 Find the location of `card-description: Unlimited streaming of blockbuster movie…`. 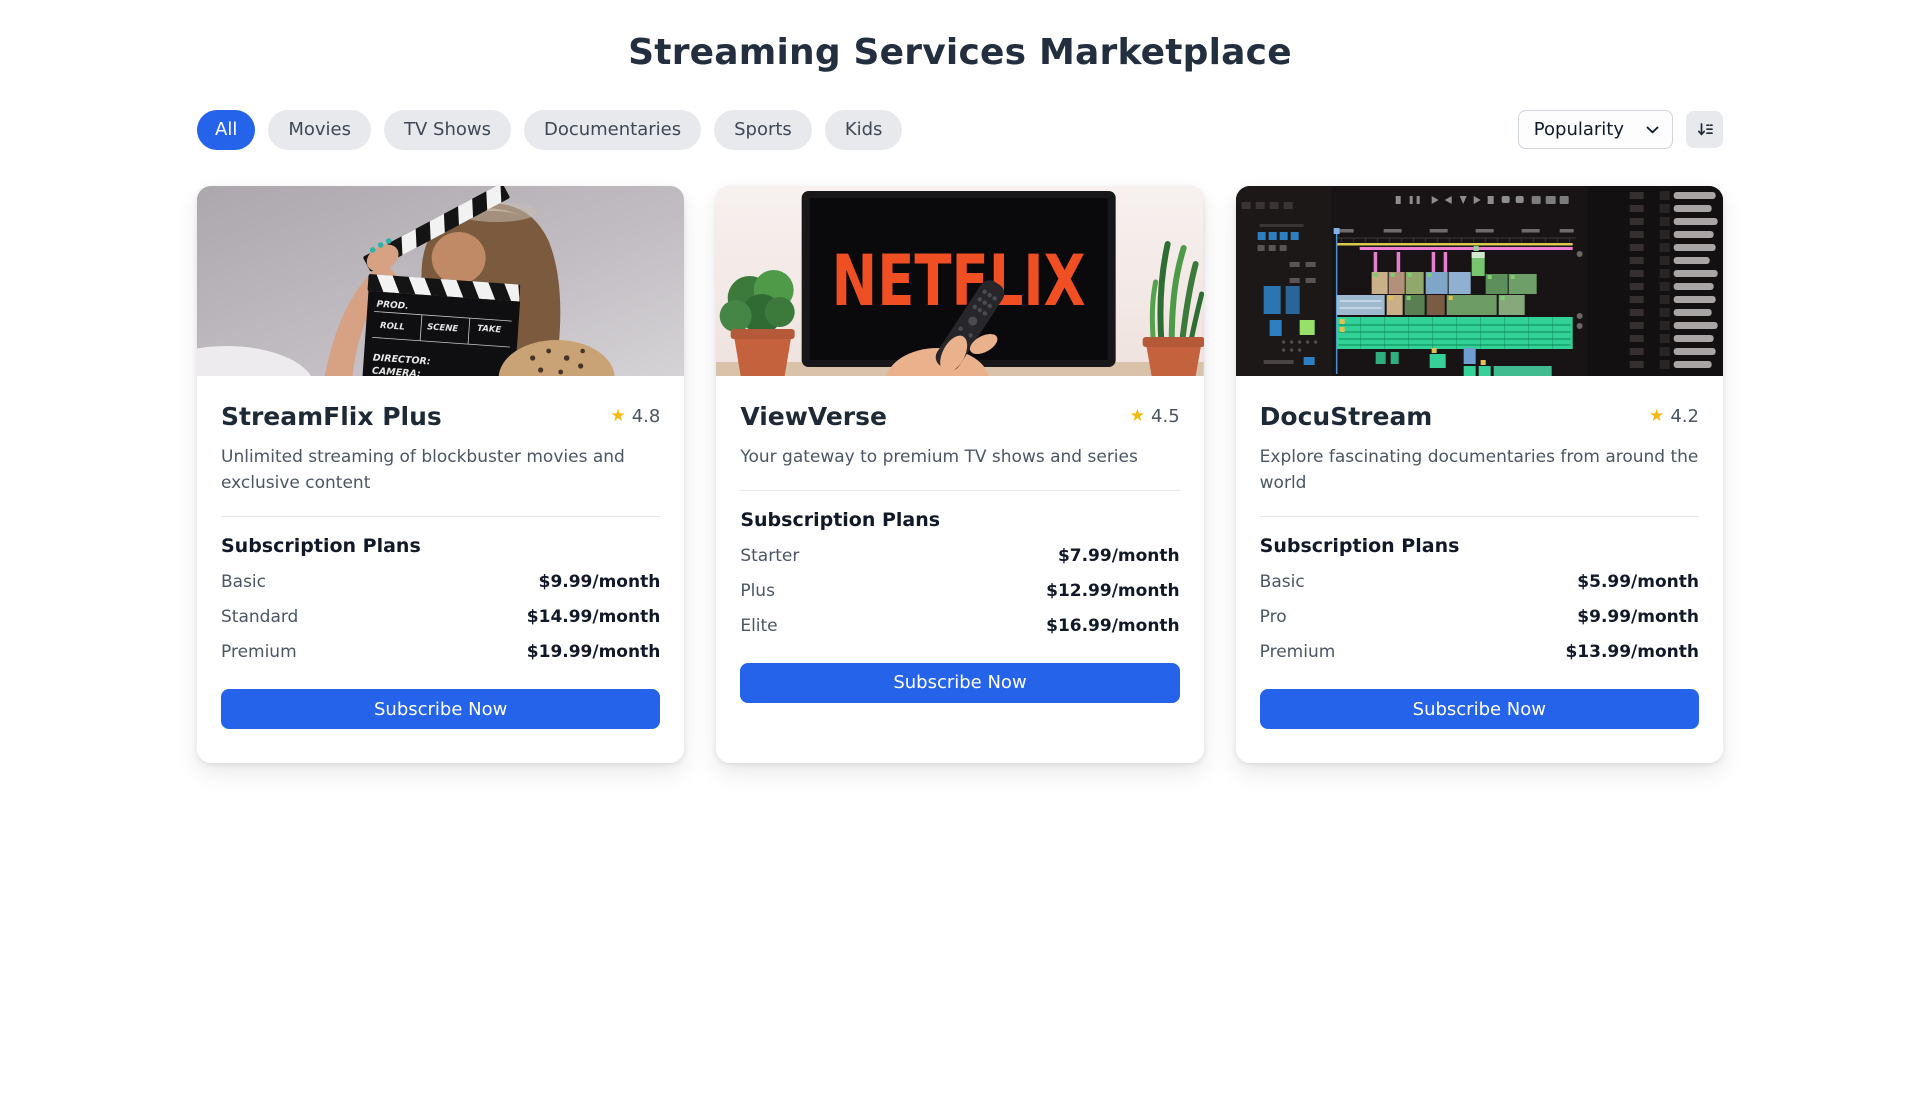

card-description: Unlimited streaming of blockbuster movie… is located at coordinates (441, 481).